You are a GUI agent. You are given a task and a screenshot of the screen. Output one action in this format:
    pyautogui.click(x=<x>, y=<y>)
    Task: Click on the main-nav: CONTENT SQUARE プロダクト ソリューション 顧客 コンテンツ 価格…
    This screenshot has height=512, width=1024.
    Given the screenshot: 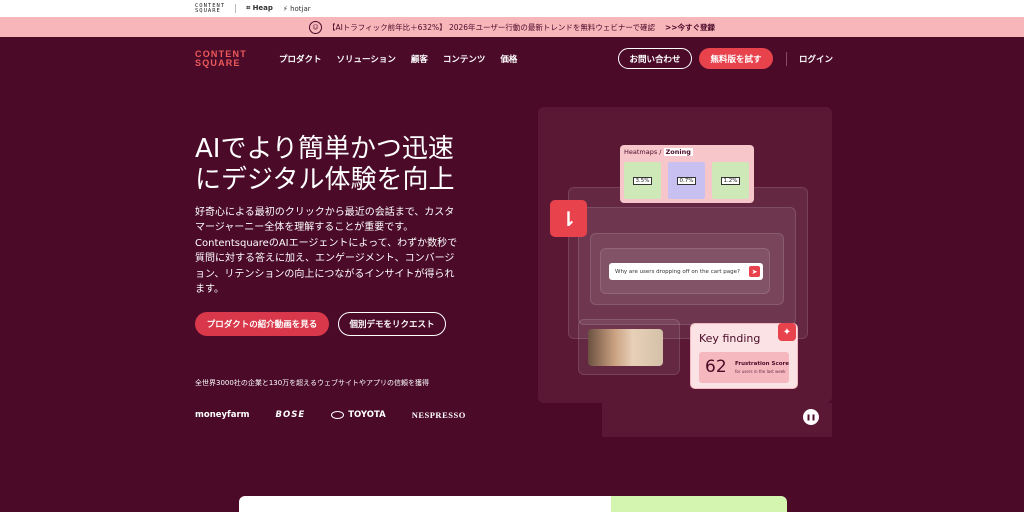 What is the action you would take?
    pyautogui.click(x=512, y=59)
    